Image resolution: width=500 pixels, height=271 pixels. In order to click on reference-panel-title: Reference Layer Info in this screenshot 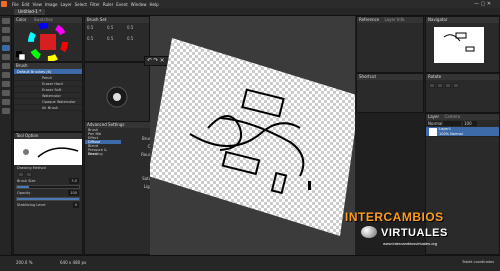, I will do `click(390, 20)`.